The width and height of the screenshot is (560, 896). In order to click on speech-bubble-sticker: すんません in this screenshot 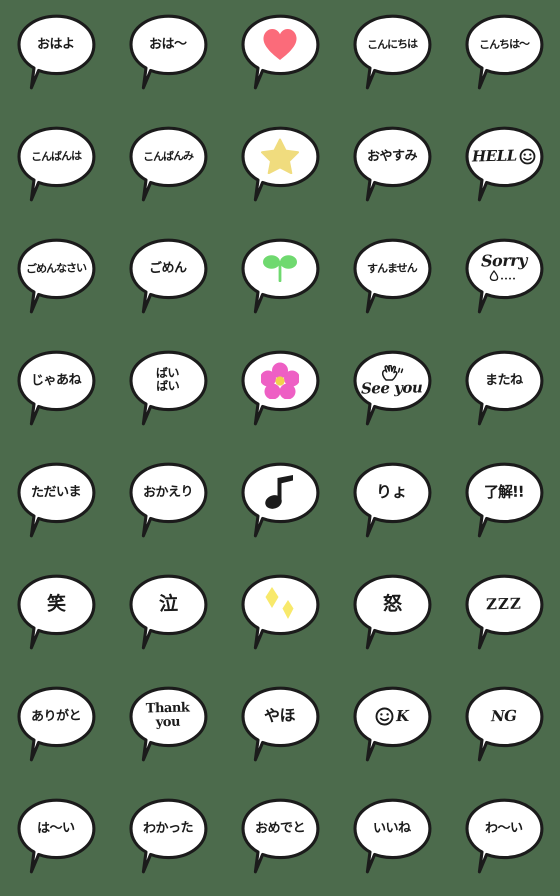, I will do `click(392, 280)`.